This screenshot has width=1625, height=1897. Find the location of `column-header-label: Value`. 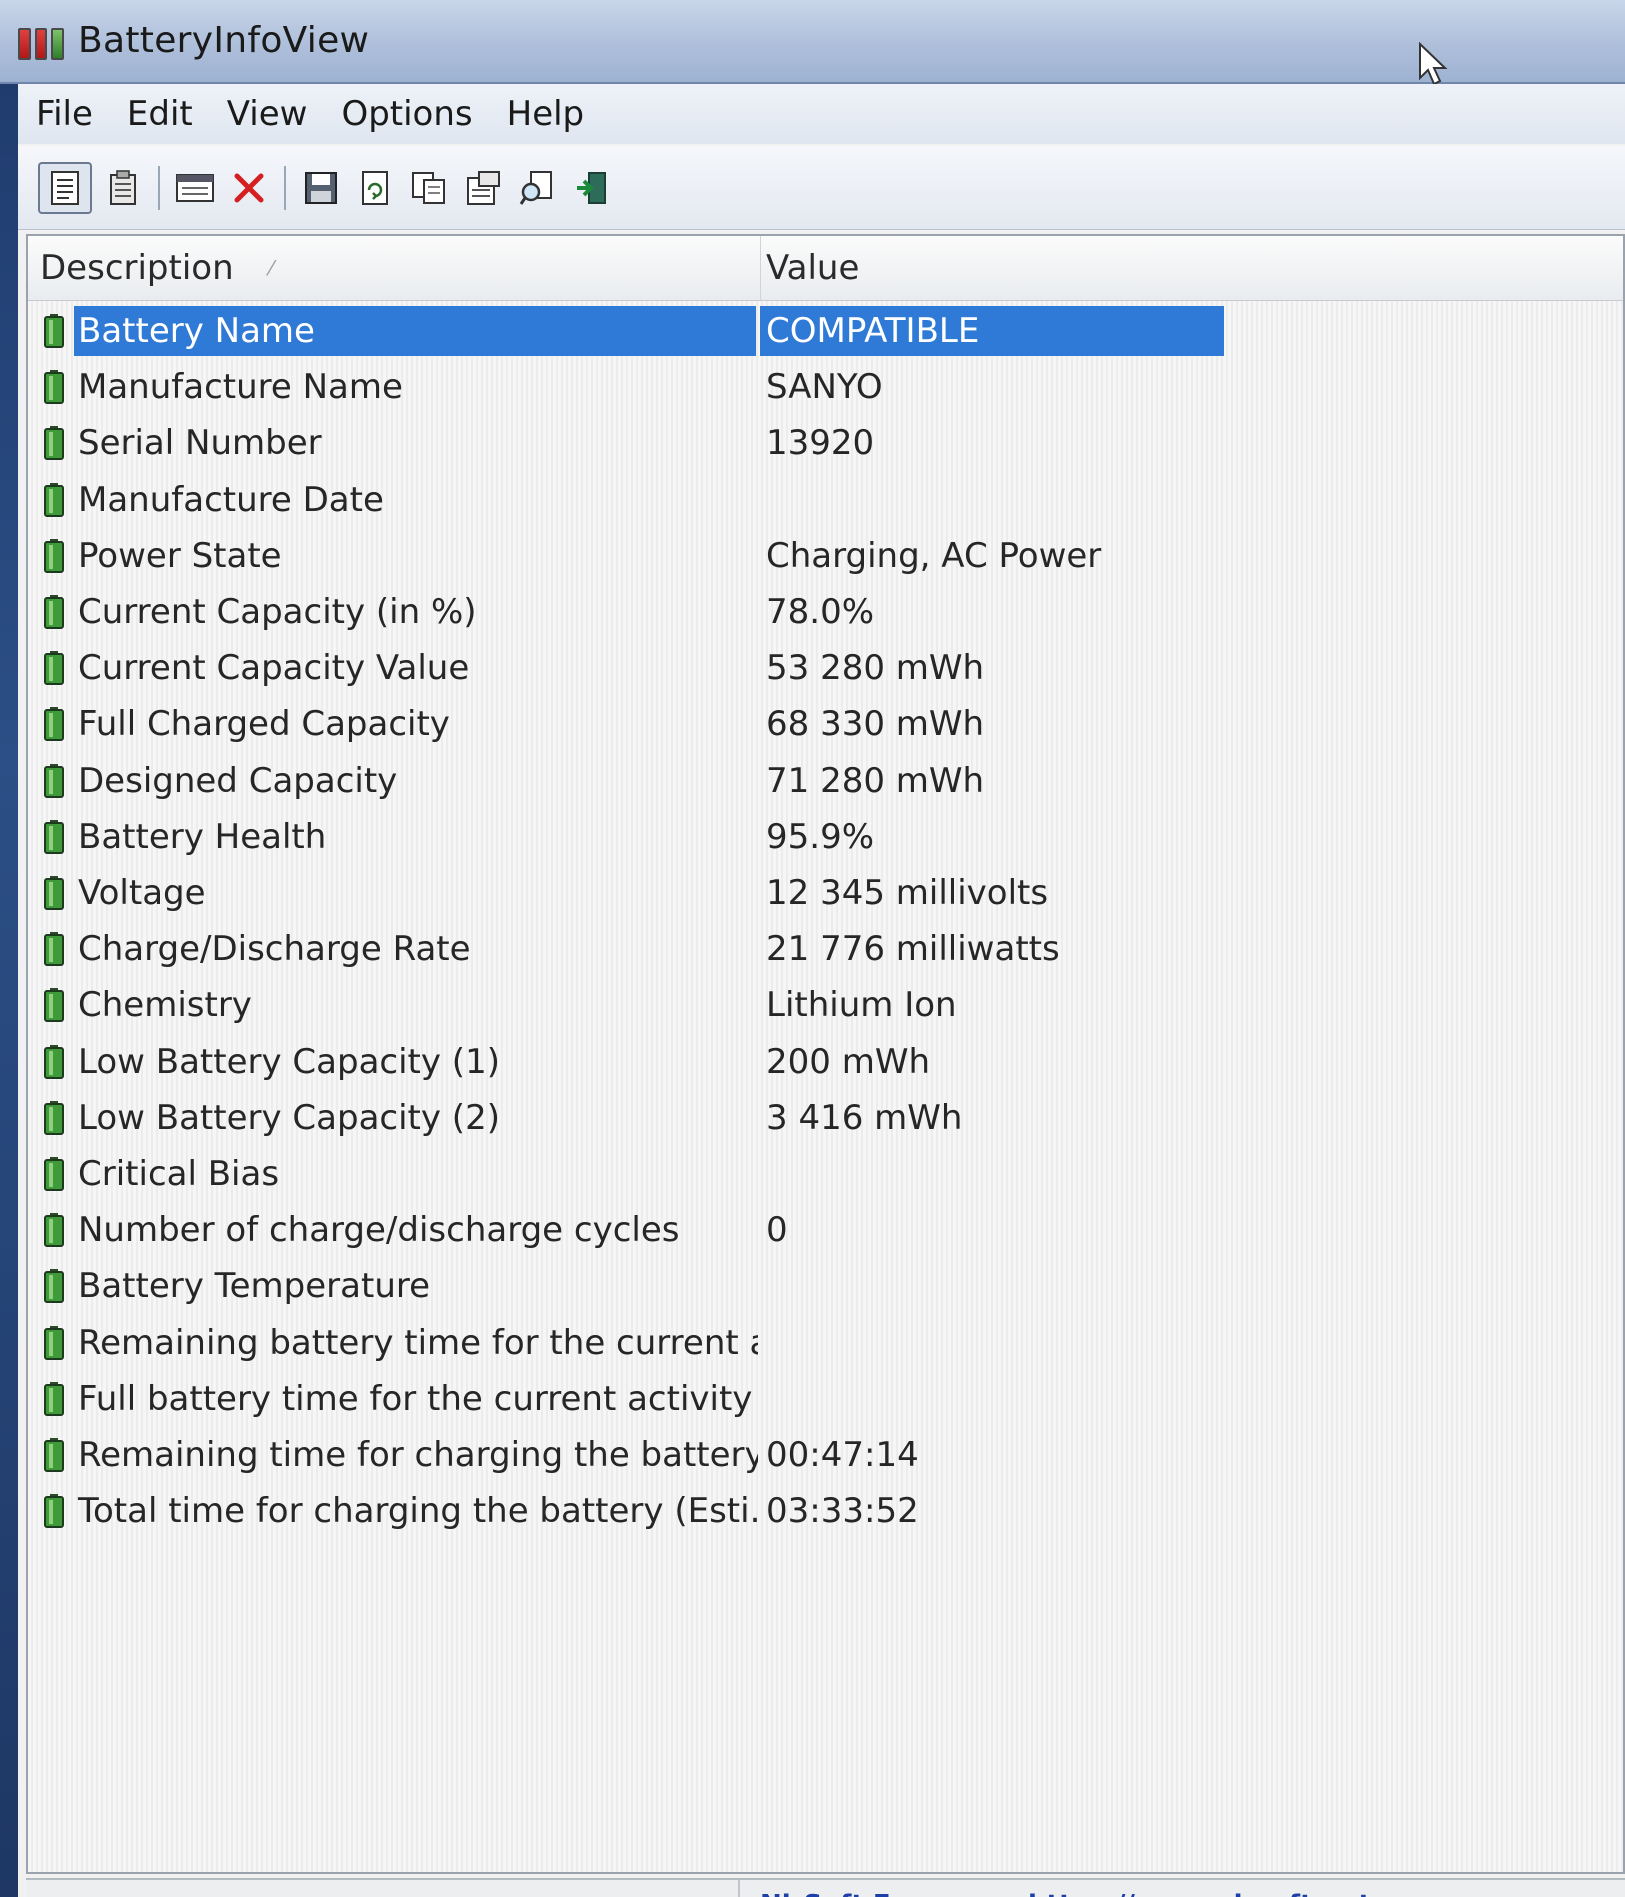

column-header-label: Value is located at coordinates (813, 268).